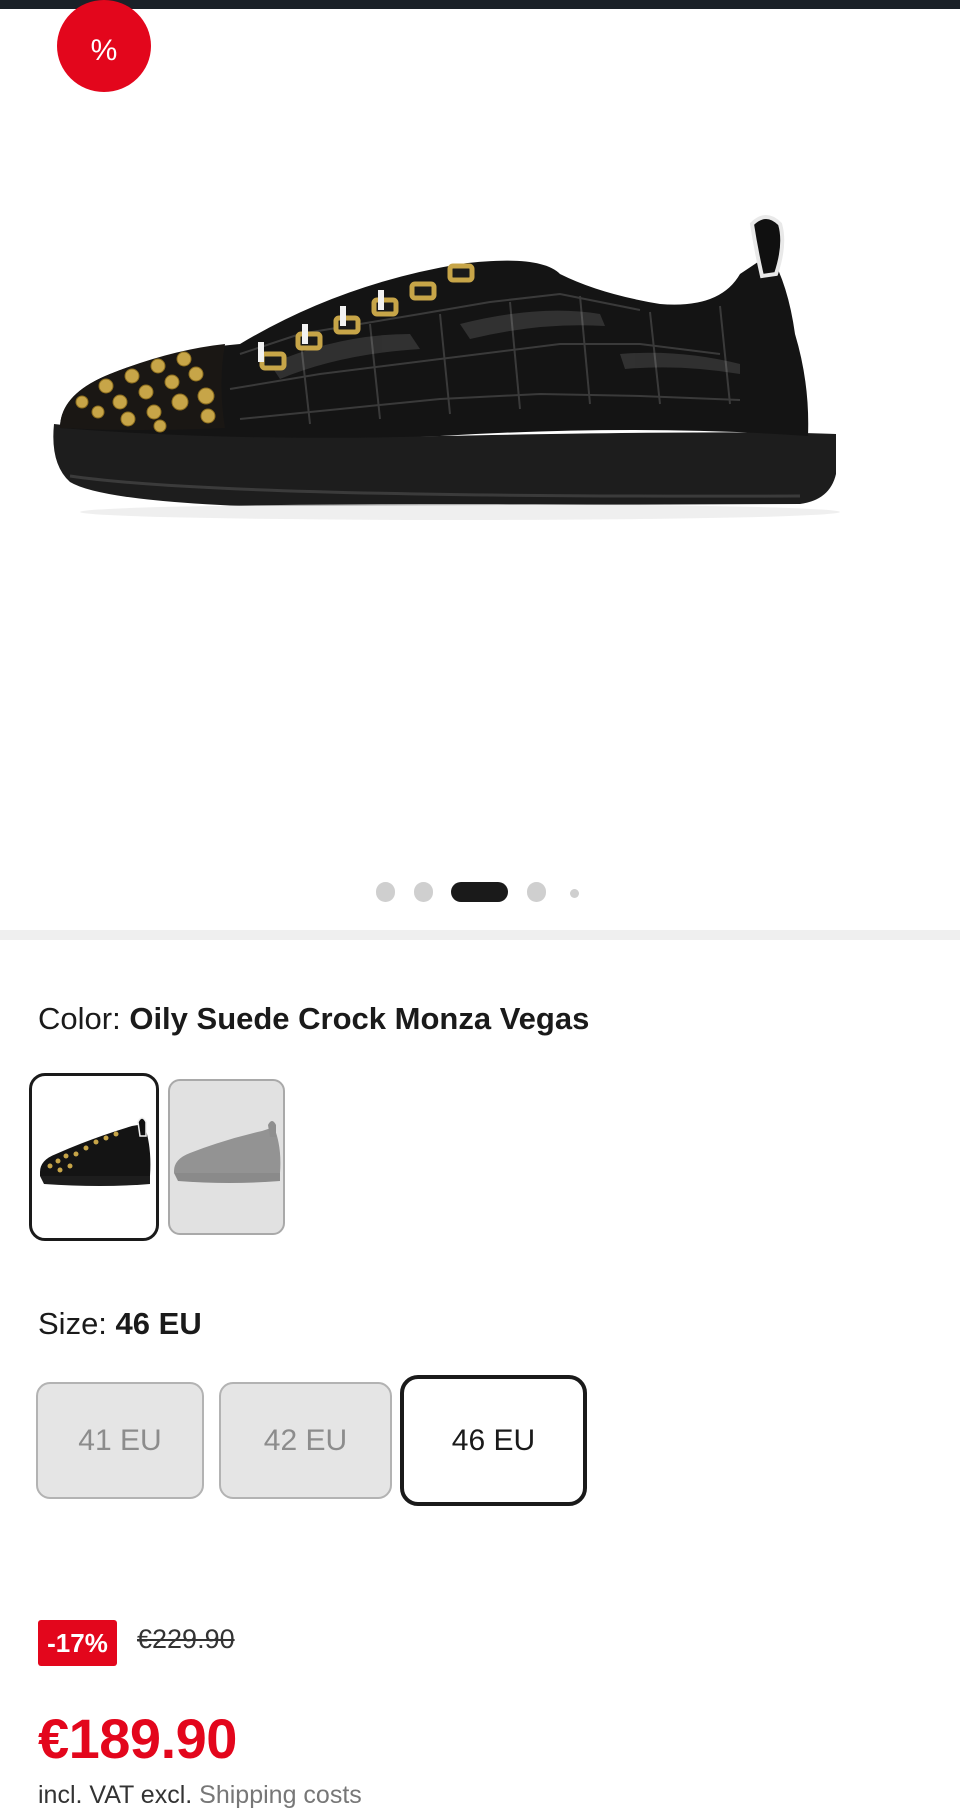 The image size is (960, 1810). What do you see at coordinates (137, 1738) in the screenshot?
I see `current-price: €189.90` at bounding box center [137, 1738].